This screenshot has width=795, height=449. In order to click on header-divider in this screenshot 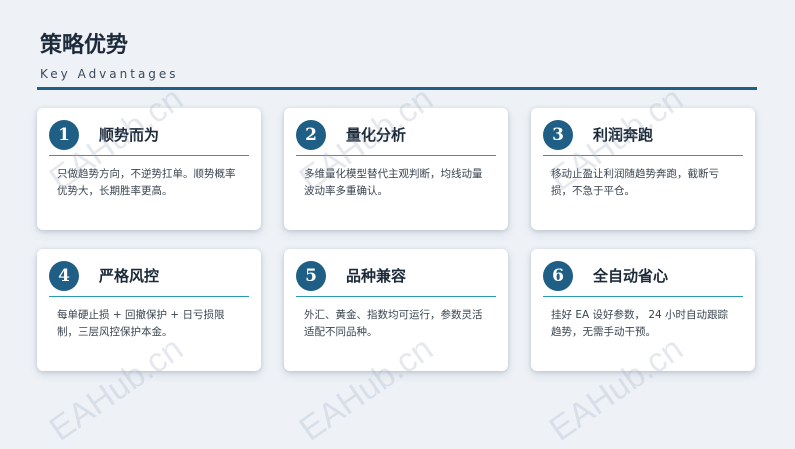, I will do `click(397, 88)`.